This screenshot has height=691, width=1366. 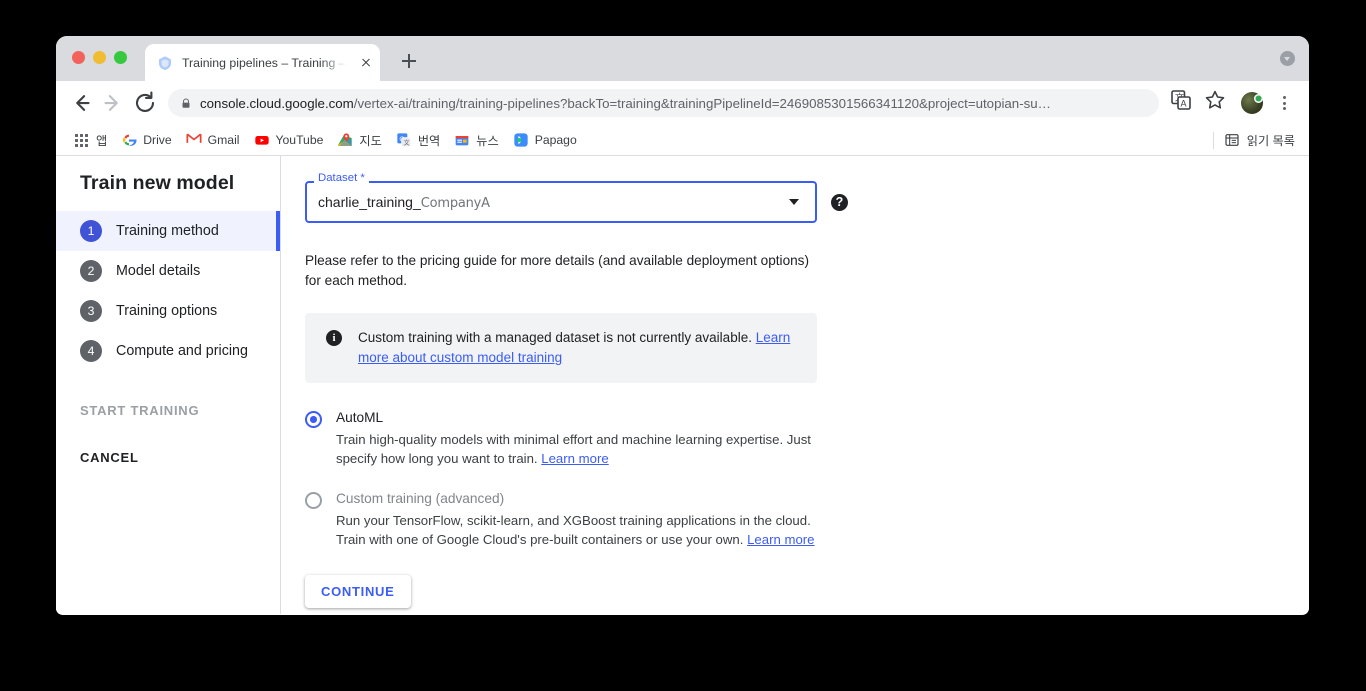 What do you see at coordinates (313, 419) in the screenshot?
I see `radio-automl` at bounding box center [313, 419].